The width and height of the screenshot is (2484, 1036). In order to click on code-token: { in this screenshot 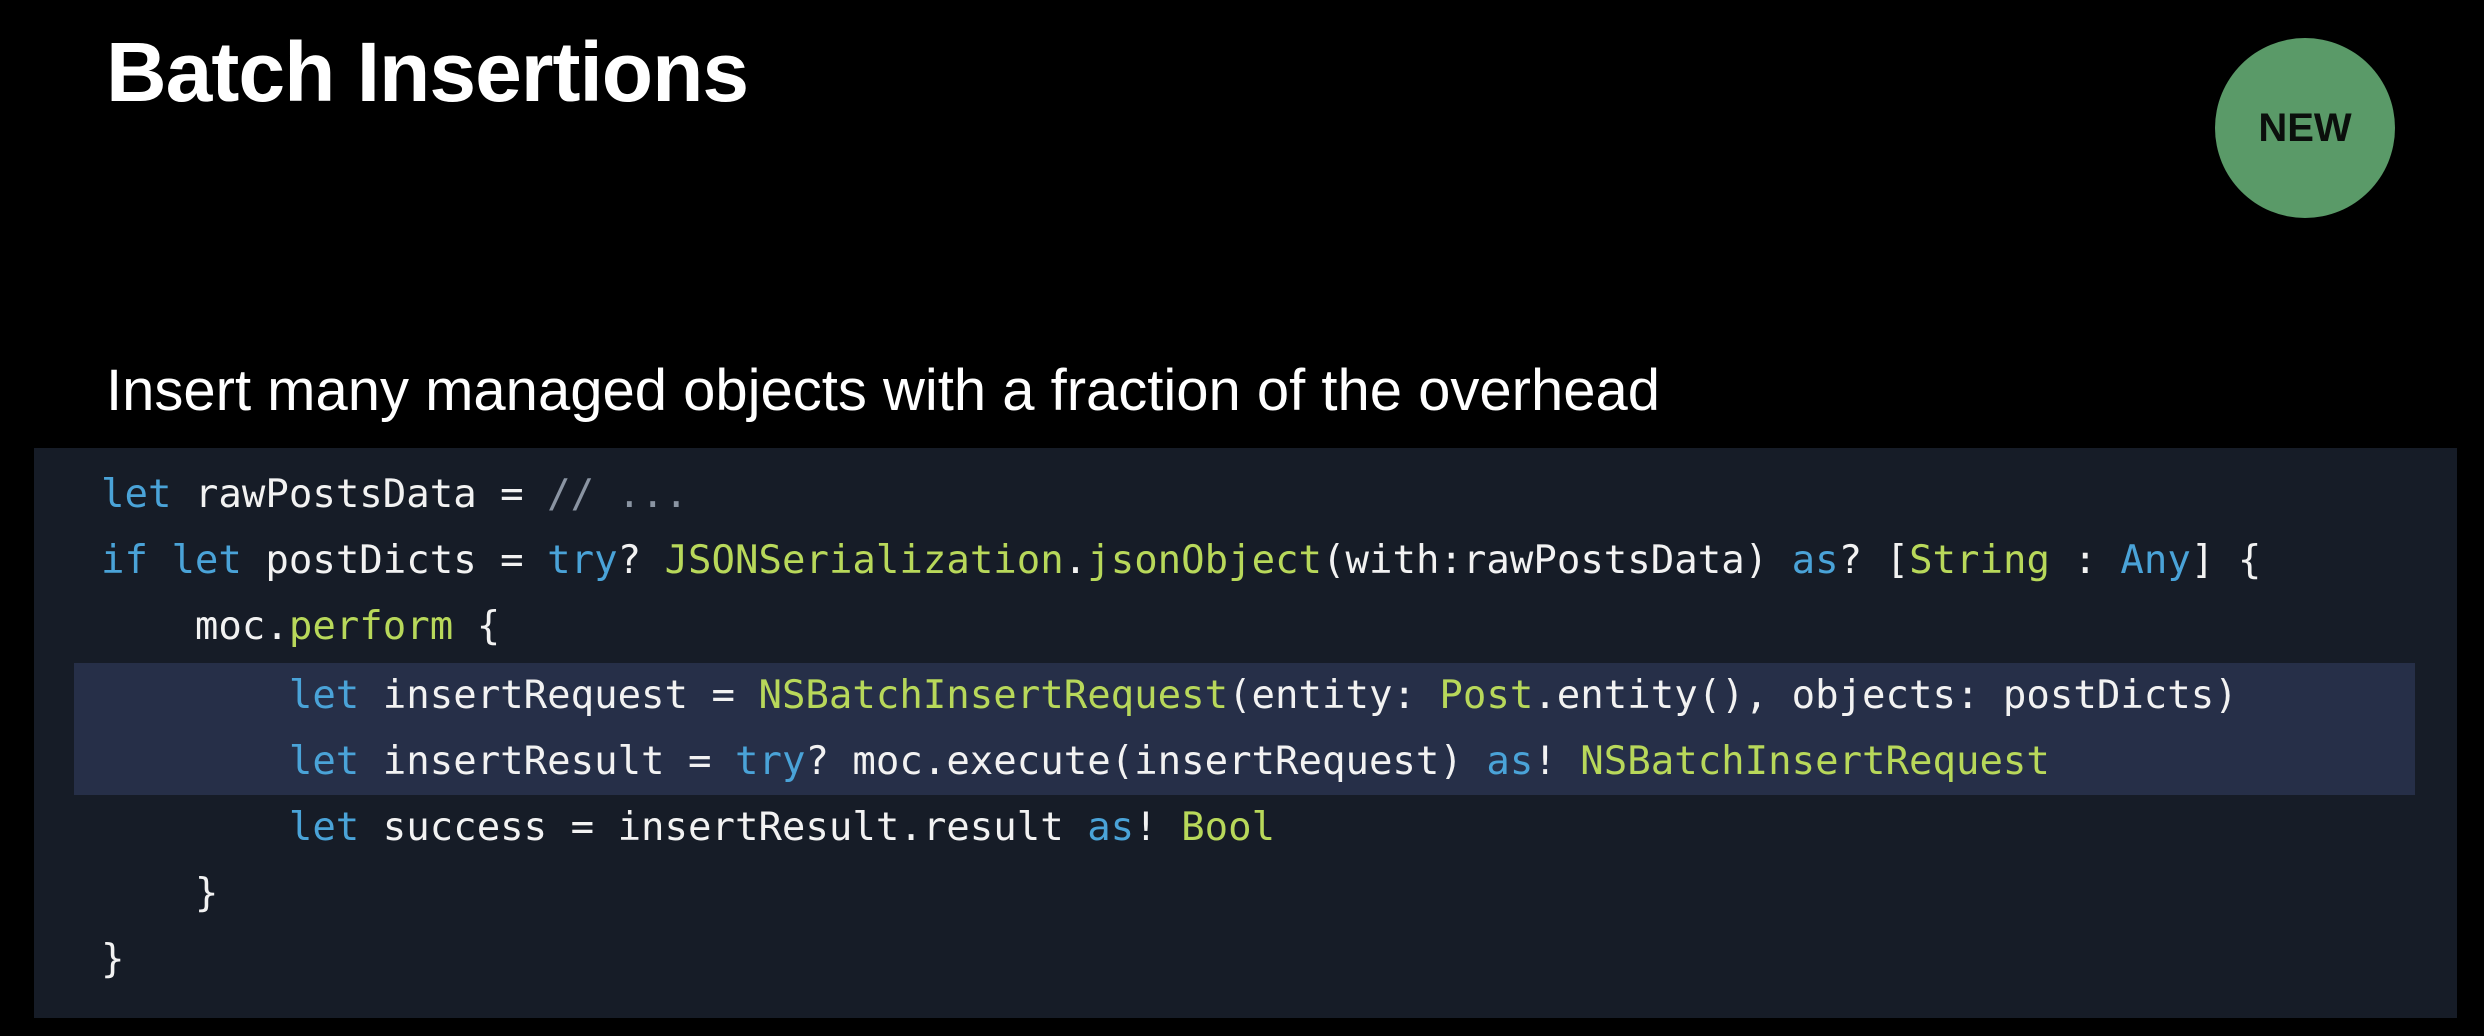, I will do `click(477, 626)`.